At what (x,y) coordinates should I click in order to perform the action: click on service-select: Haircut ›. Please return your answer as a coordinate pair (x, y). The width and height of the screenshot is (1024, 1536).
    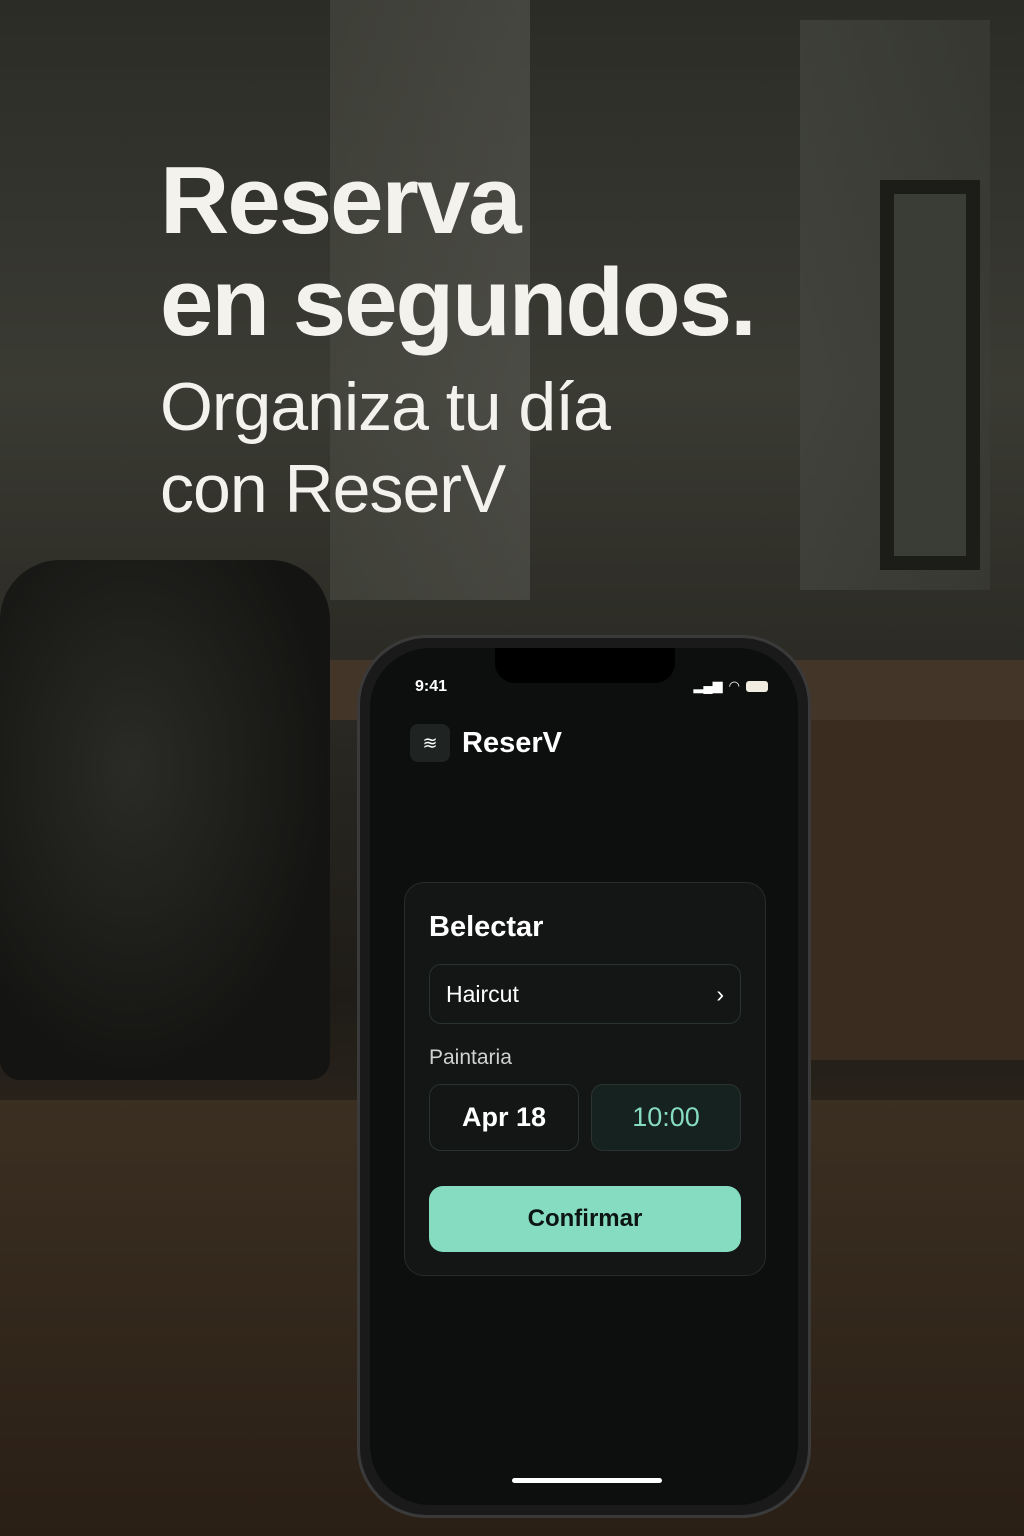
    Looking at the image, I should click on (585, 994).